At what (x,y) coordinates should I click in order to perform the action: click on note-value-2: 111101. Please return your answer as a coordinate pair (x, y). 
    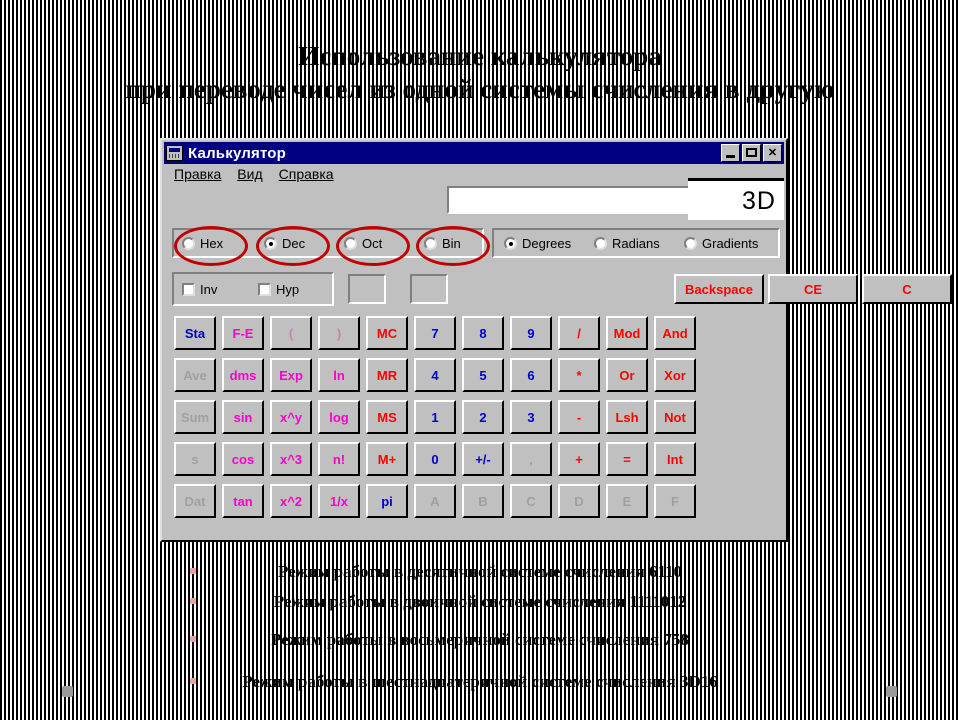
    Looking at the image, I should click on (653, 601).